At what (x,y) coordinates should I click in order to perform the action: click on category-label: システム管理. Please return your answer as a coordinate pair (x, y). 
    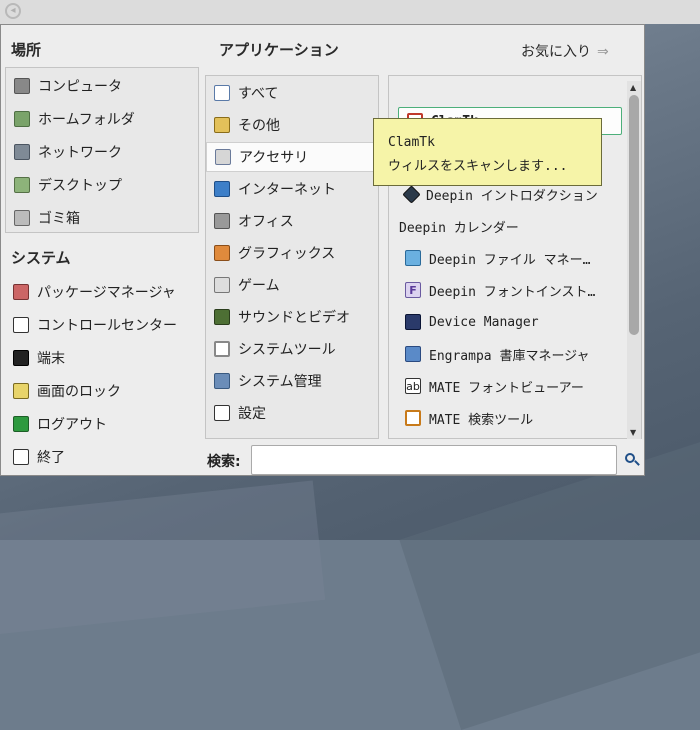
    Looking at the image, I should click on (280, 382).